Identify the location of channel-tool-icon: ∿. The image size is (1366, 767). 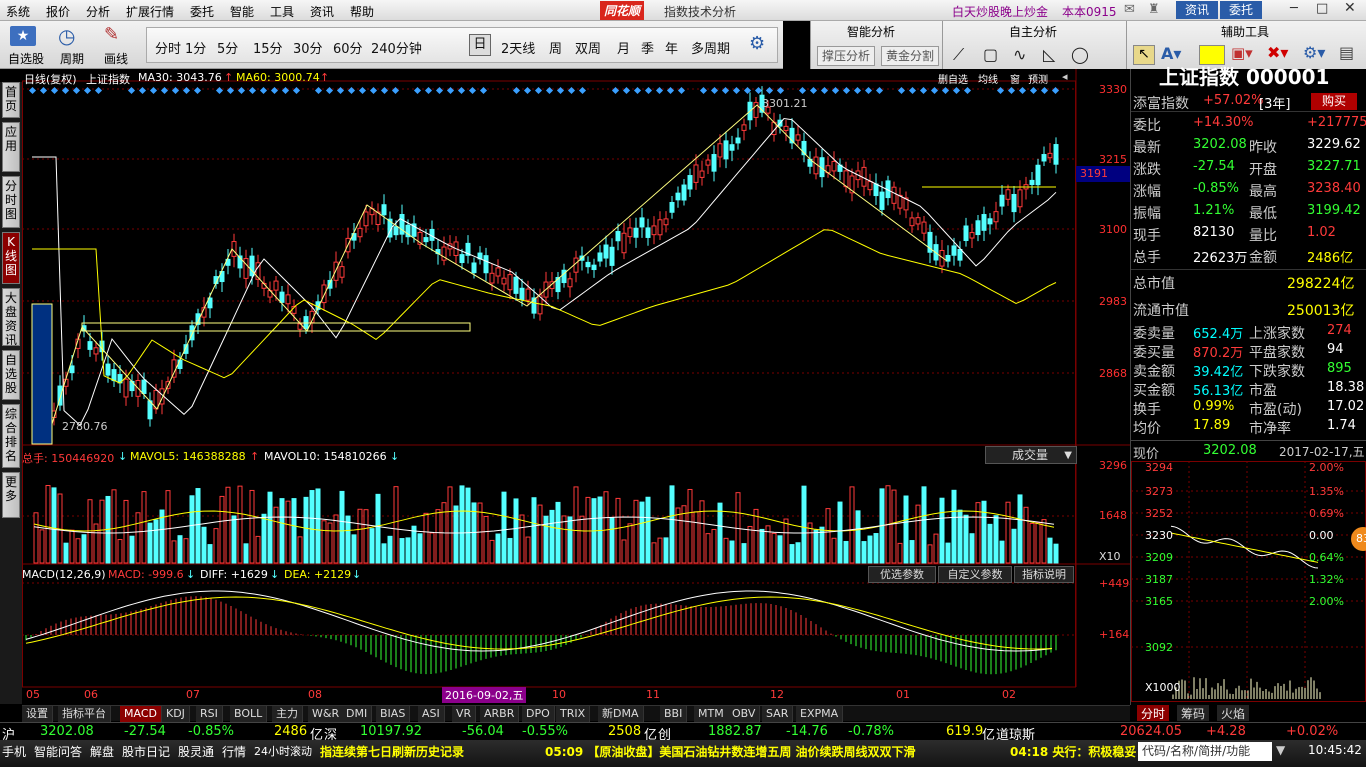
(1019, 54).